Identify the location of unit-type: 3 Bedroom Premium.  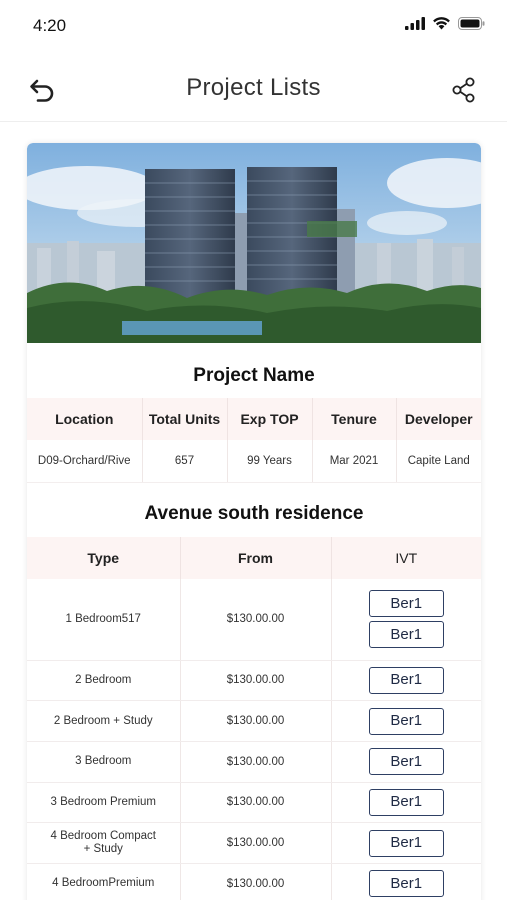
(104, 803).